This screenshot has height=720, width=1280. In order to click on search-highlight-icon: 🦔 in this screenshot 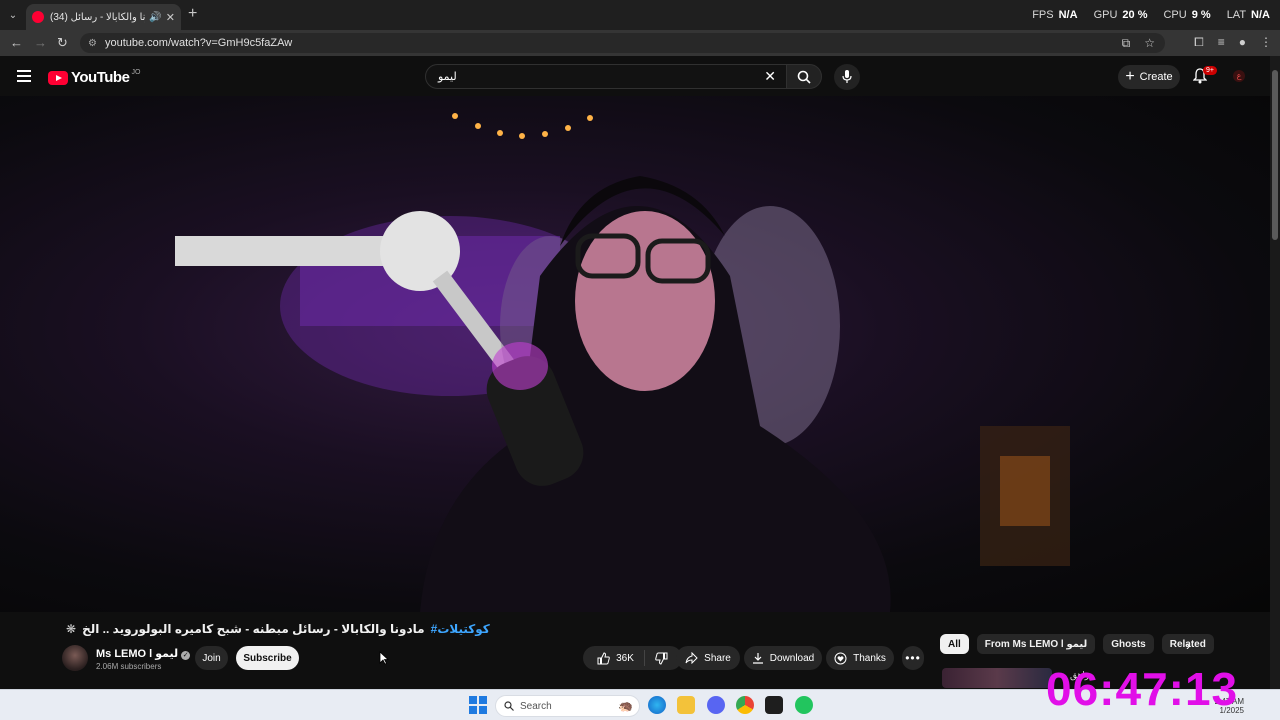, I will do `click(625, 706)`.